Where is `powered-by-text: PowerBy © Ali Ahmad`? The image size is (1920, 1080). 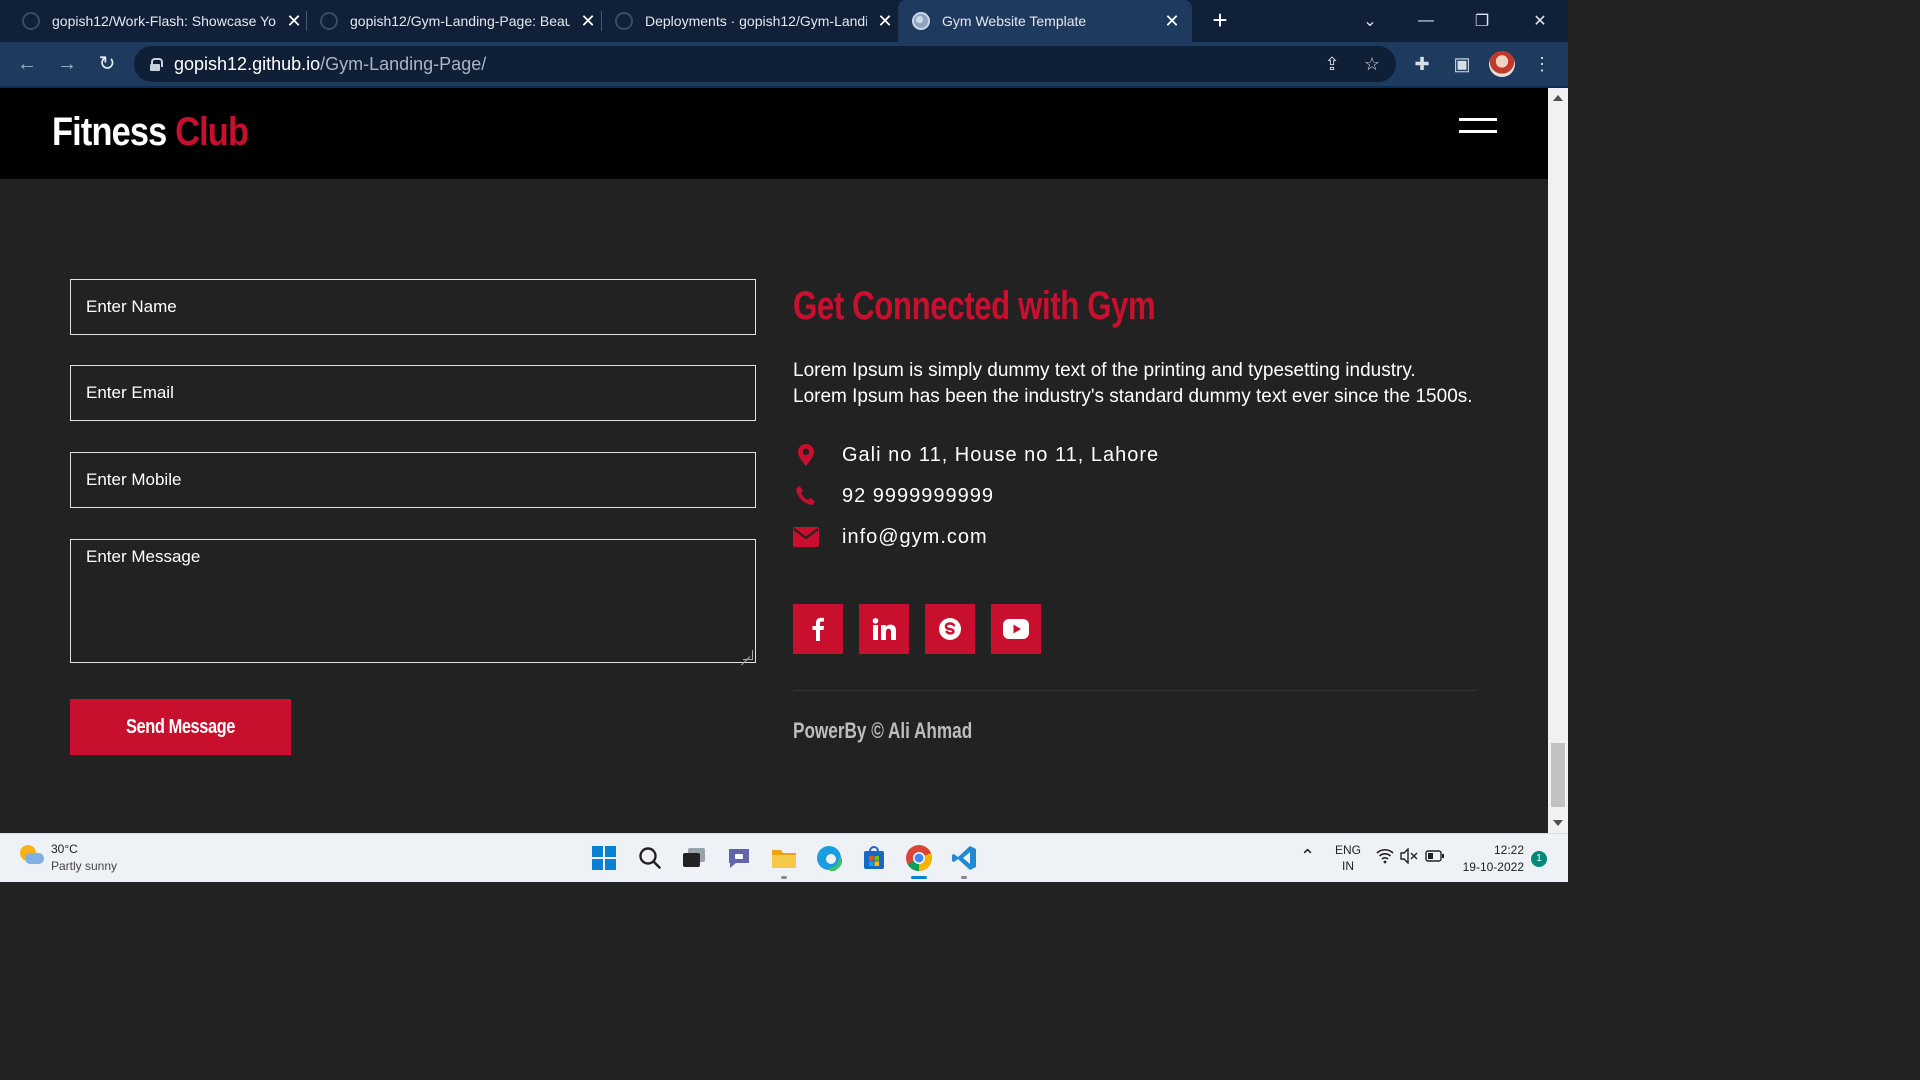 powered-by-text: PowerBy © Ali Ahmad is located at coordinates (883, 730).